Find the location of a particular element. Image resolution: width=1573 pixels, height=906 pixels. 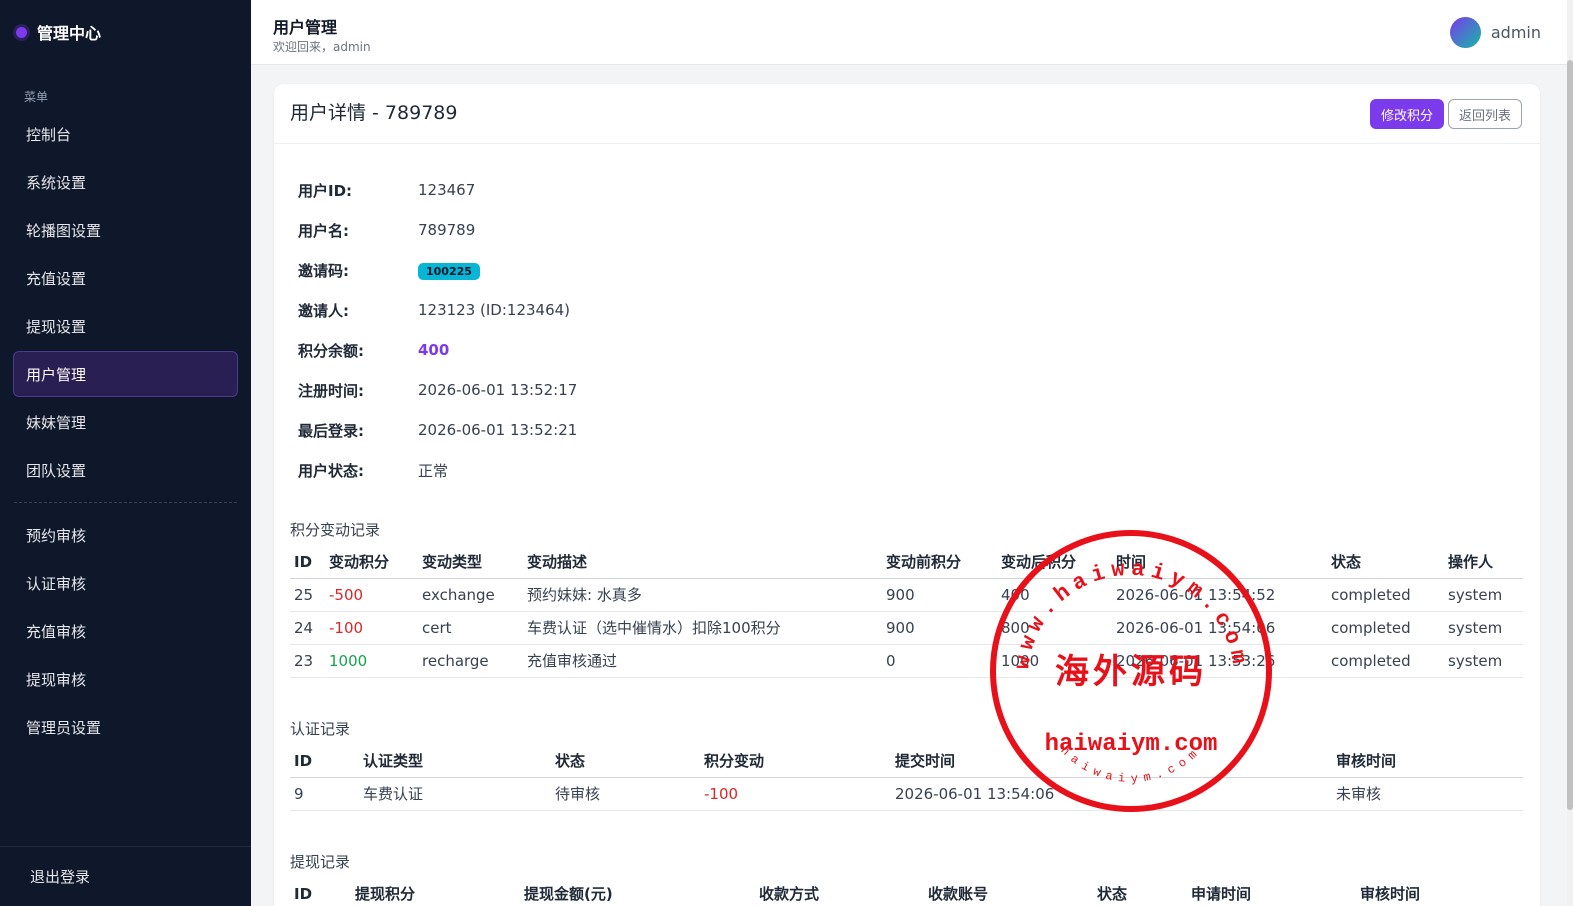

info-row-invite-code: 邀请码: 100225 is located at coordinates (437, 270).